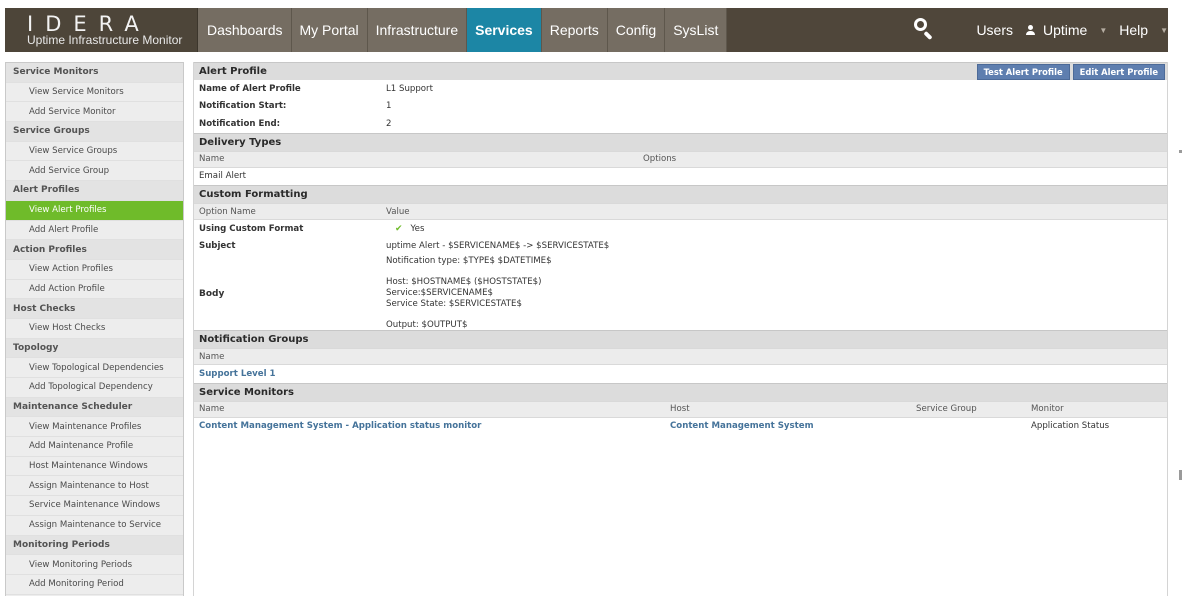  I want to click on table-header: Name Host Service Group Monitor, so click(680, 409).